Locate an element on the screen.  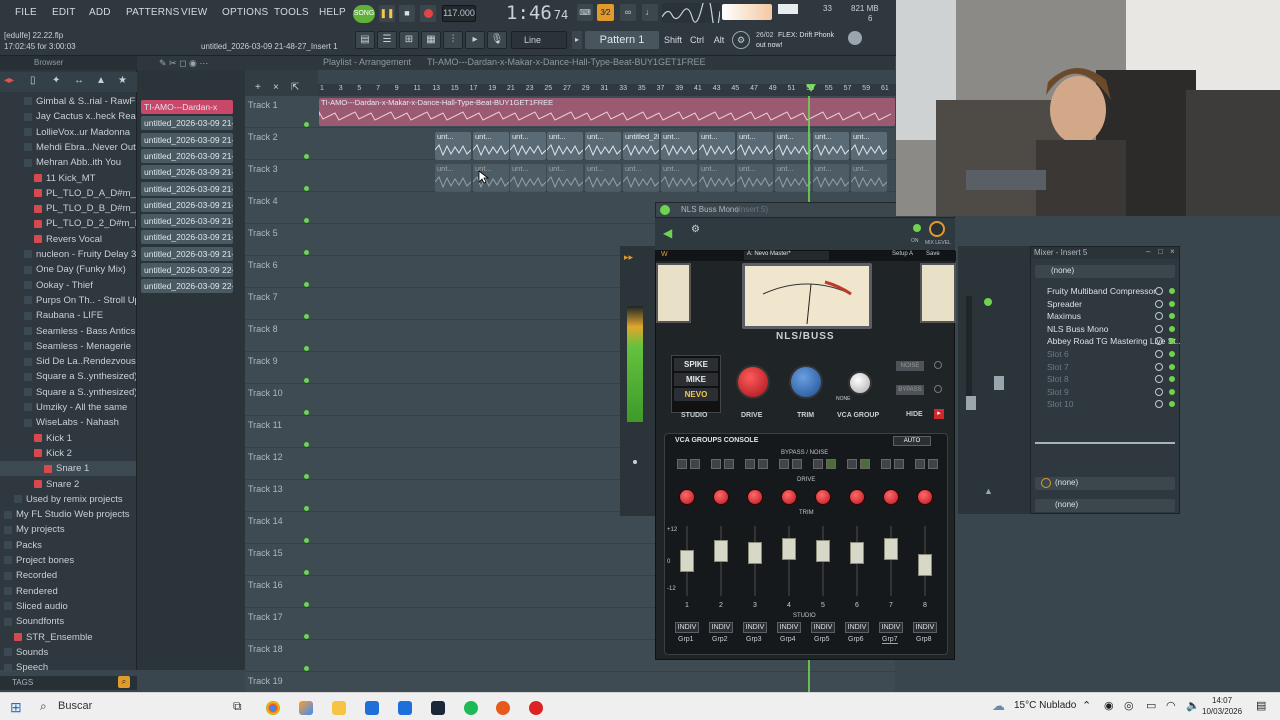
browser-item: Sliced audio is located at coordinates (68, 606).